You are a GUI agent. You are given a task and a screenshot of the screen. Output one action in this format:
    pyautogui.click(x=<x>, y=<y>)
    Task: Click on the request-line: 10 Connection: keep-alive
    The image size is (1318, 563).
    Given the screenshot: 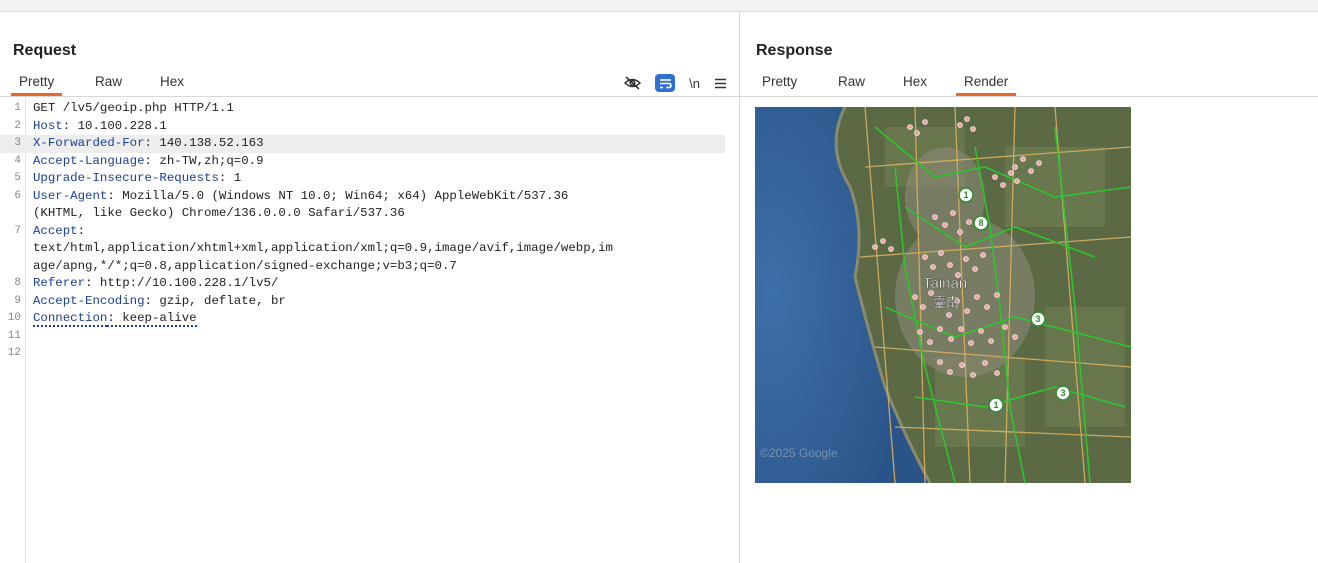 What is the action you would take?
    pyautogui.click(x=362, y=319)
    